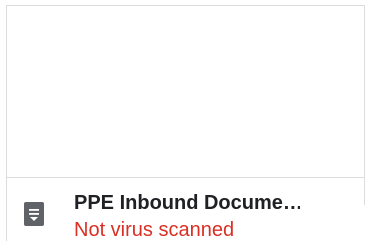 The width and height of the screenshot is (366, 242). Describe the element at coordinates (332, 223) in the screenshot. I see `card-corner-mask` at that location.